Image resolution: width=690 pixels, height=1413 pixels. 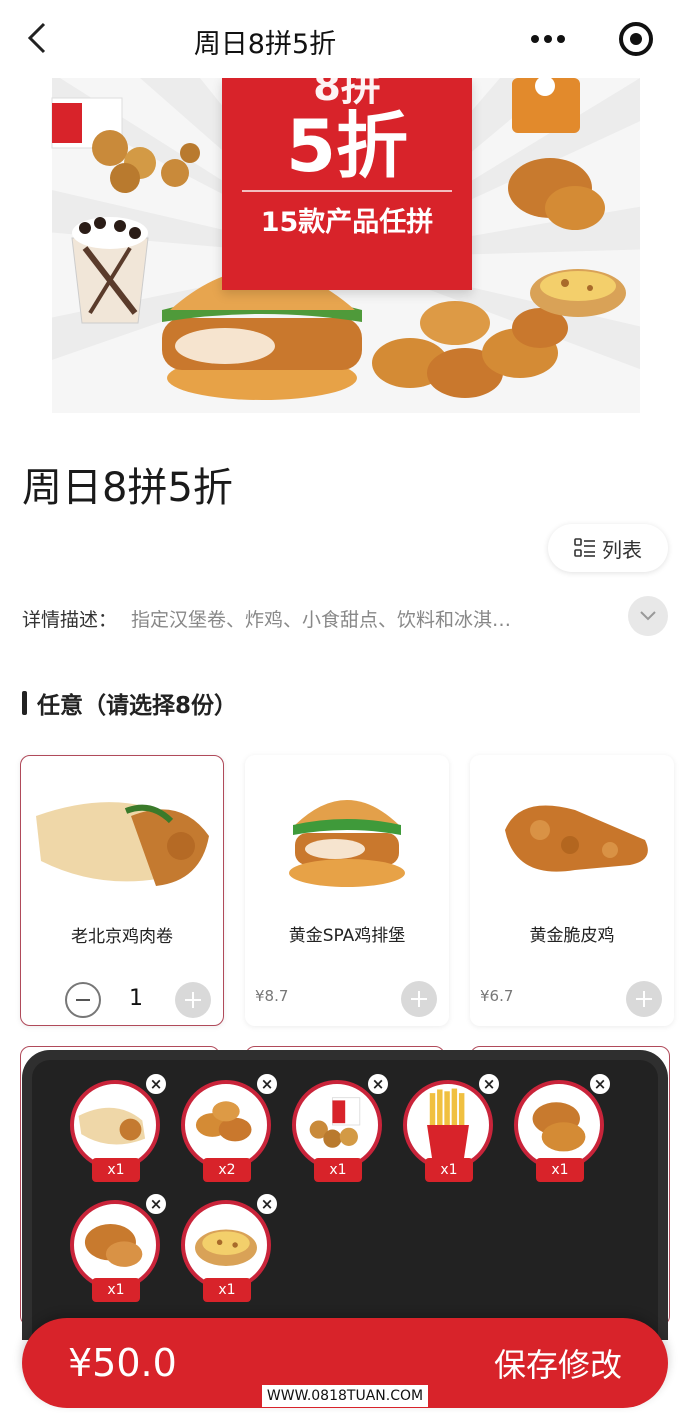 What do you see at coordinates (226, 1245) in the screenshot?
I see `egg-tart-icon` at bounding box center [226, 1245].